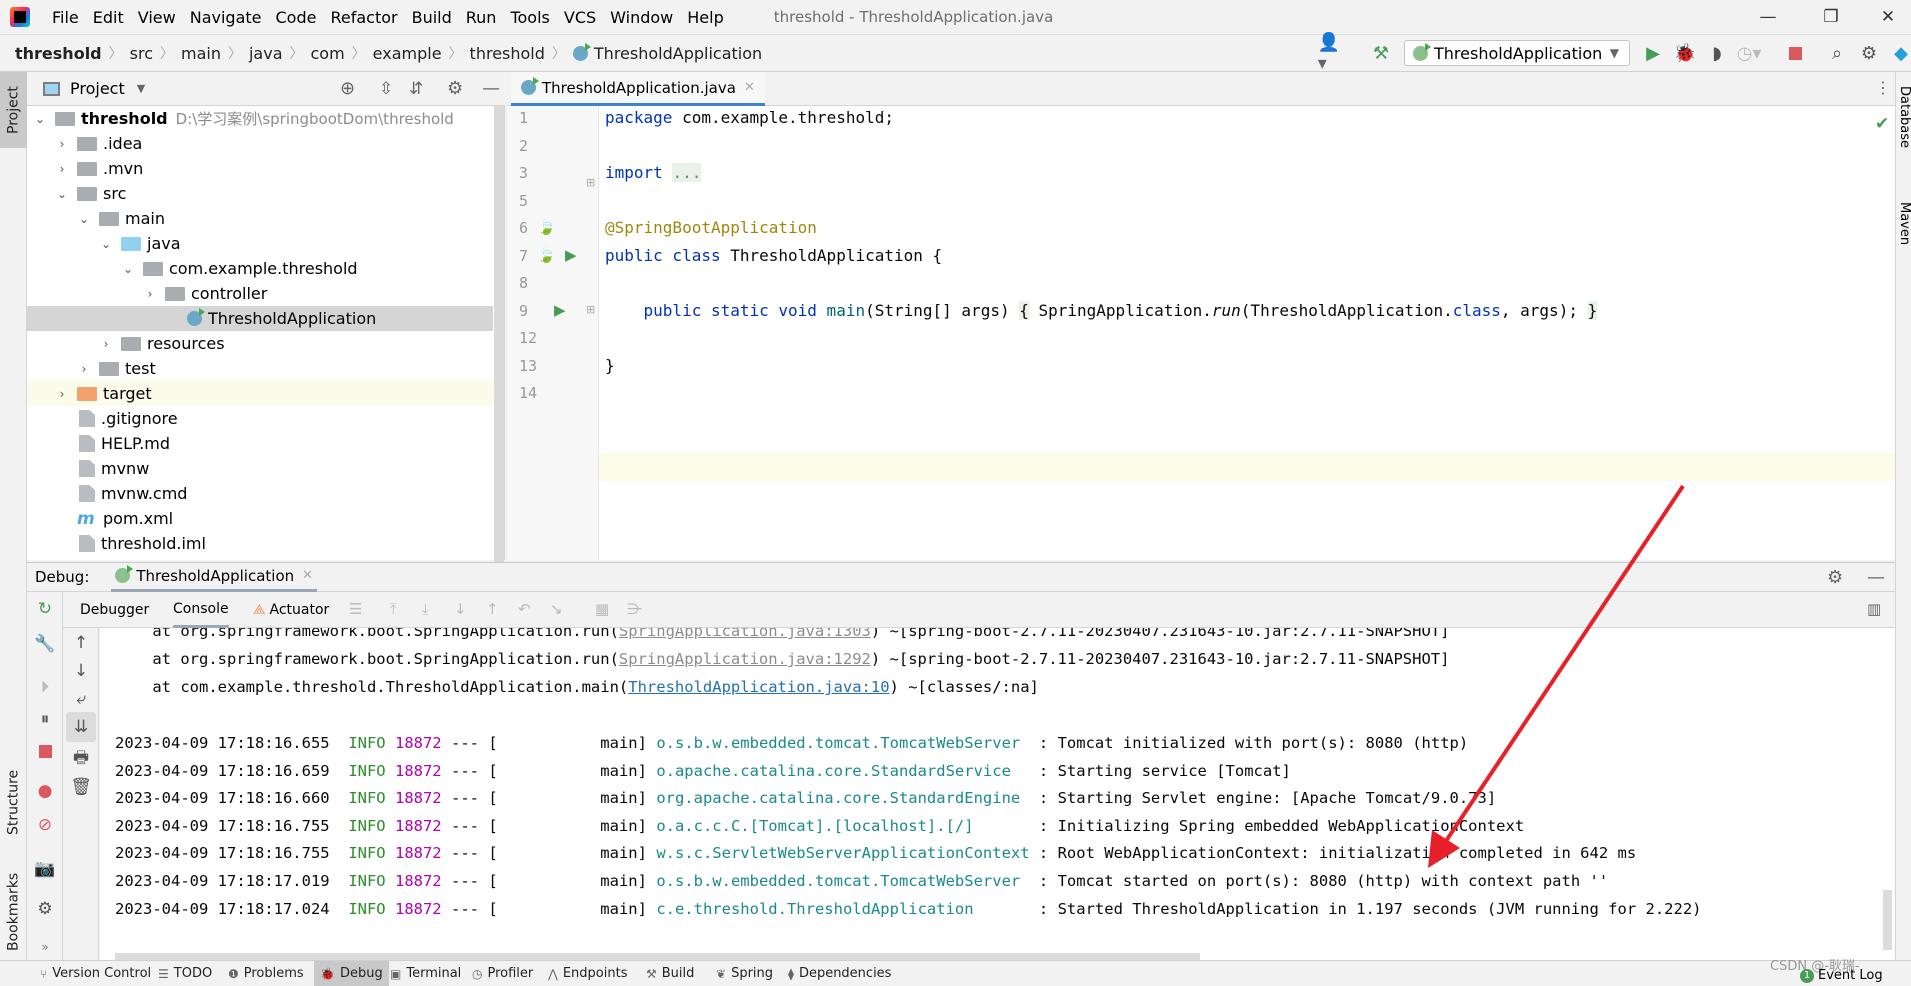  What do you see at coordinates (1900, 53) in the screenshot?
I see `toolbox-icon: ◆` at bounding box center [1900, 53].